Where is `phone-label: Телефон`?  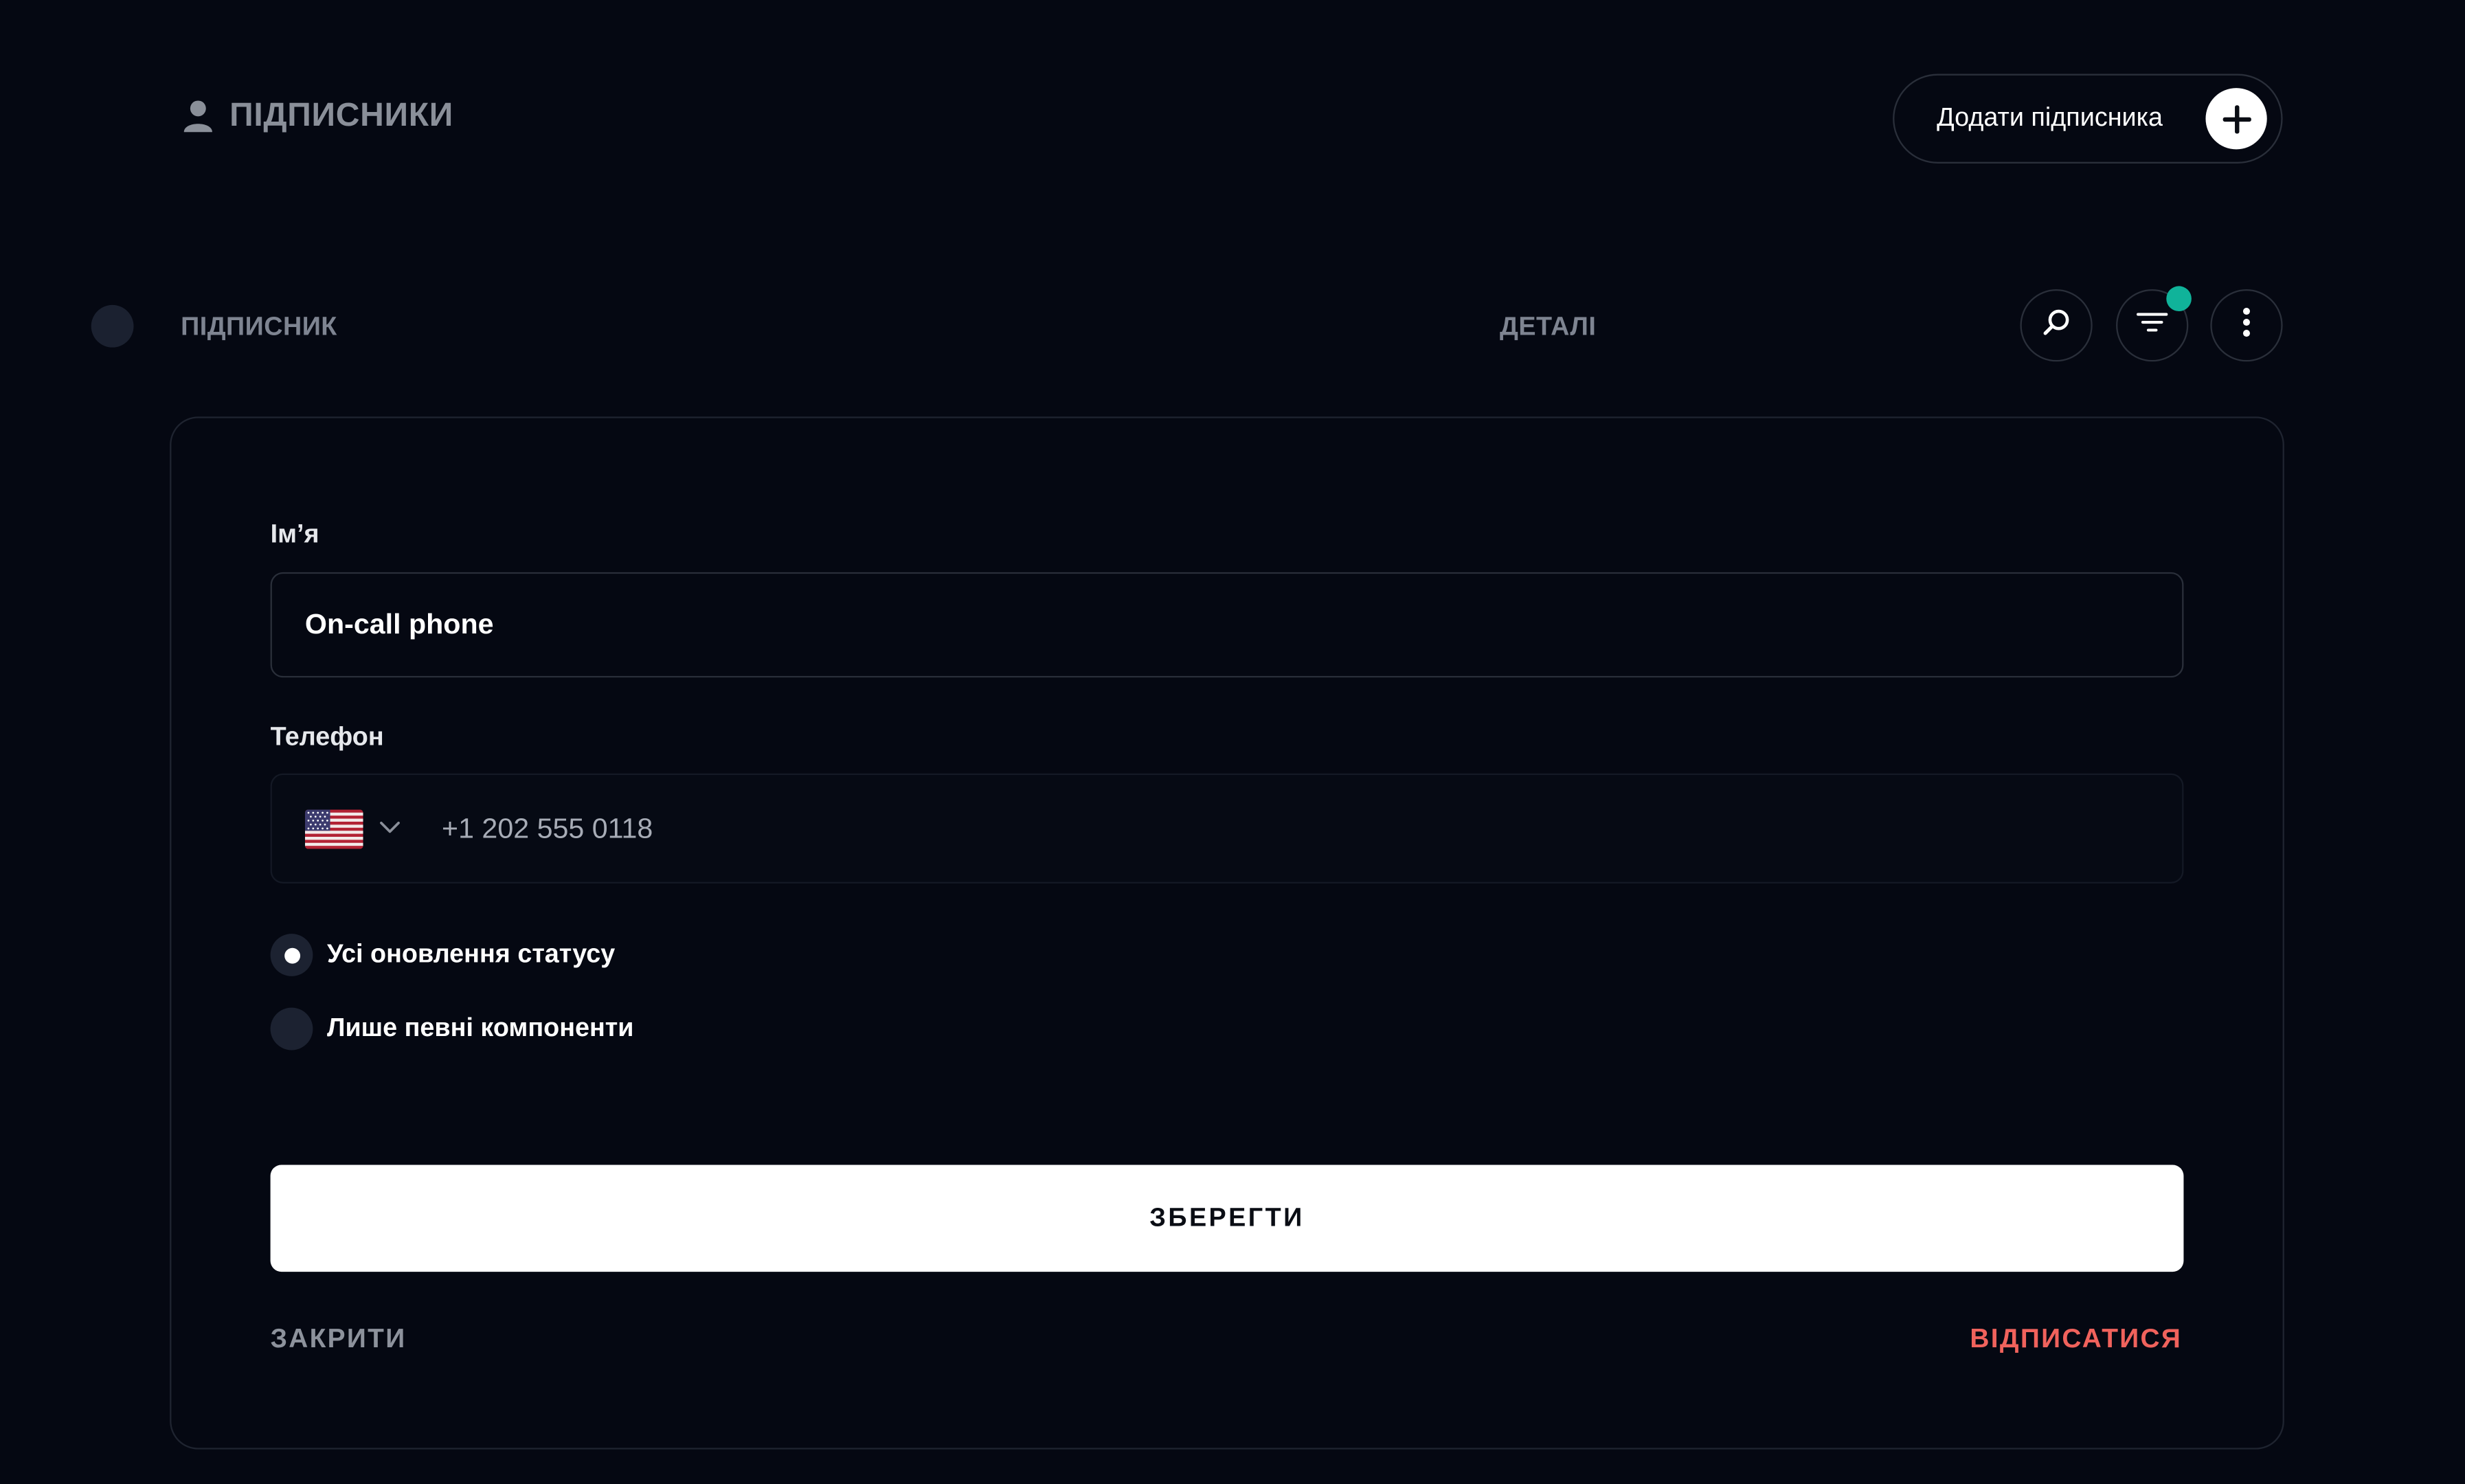
phone-label: Телефон is located at coordinates (327, 737).